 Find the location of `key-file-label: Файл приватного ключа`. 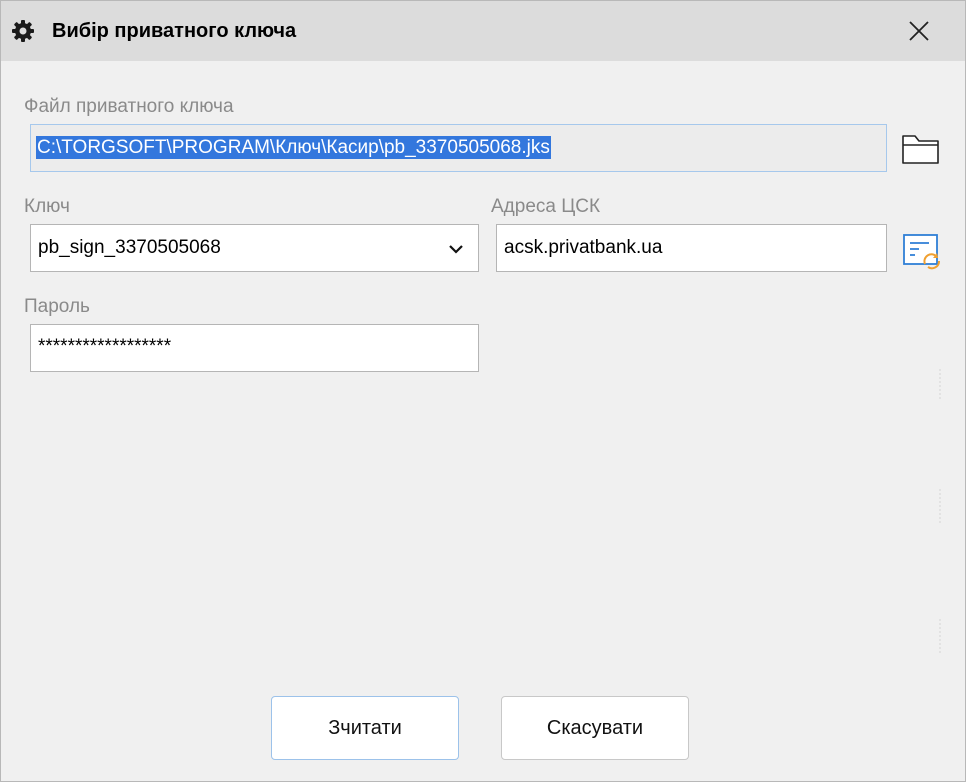

key-file-label: Файл приватного ключа is located at coordinates (129, 106).